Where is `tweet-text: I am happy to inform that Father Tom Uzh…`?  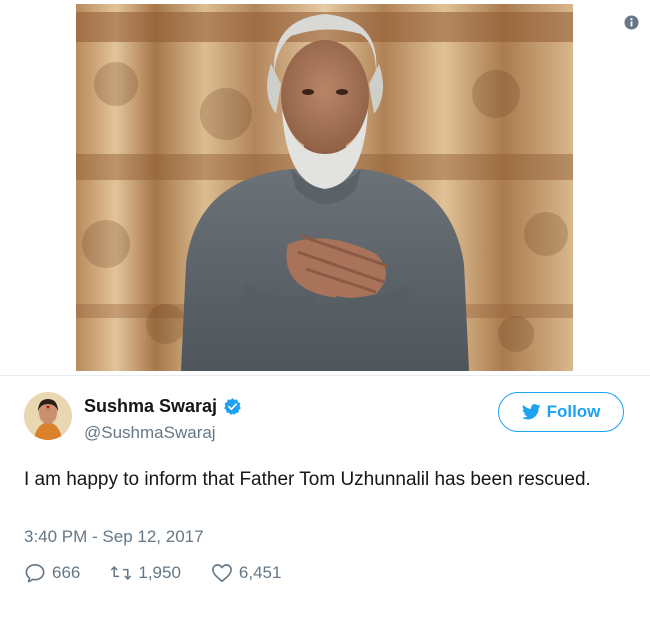 tweet-text: I am happy to inform that Father Tom Uzh… is located at coordinates (307, 479).